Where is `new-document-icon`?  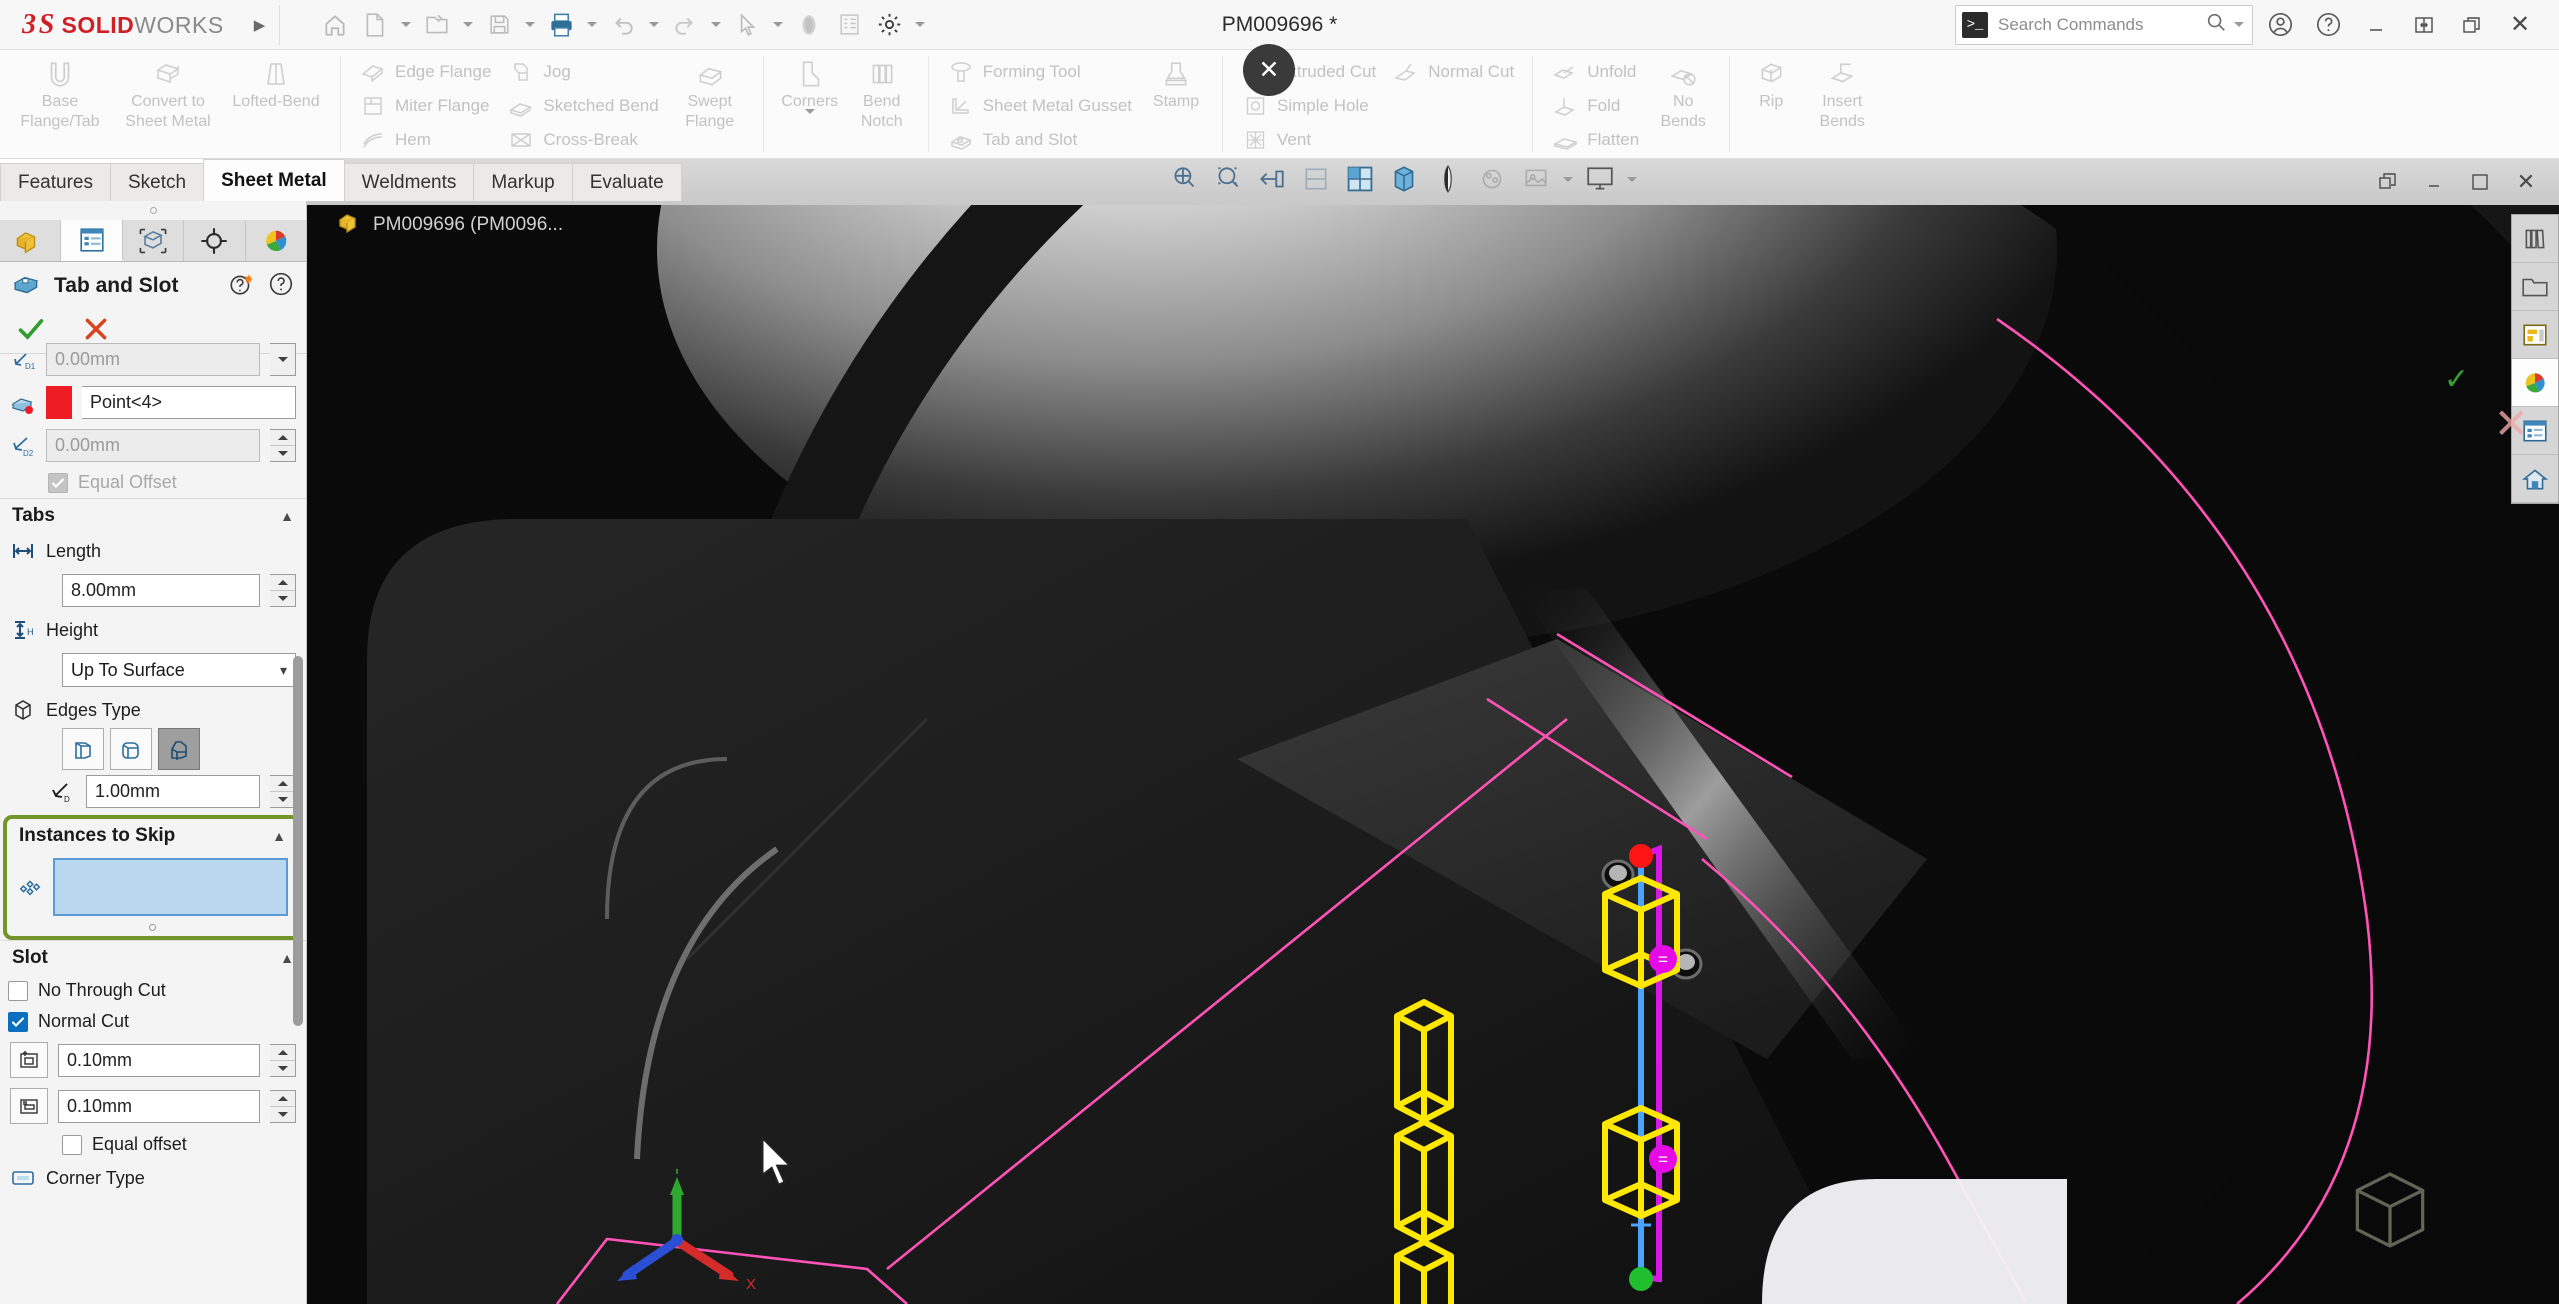
new-document-icon is located at coordinates (375, 25).